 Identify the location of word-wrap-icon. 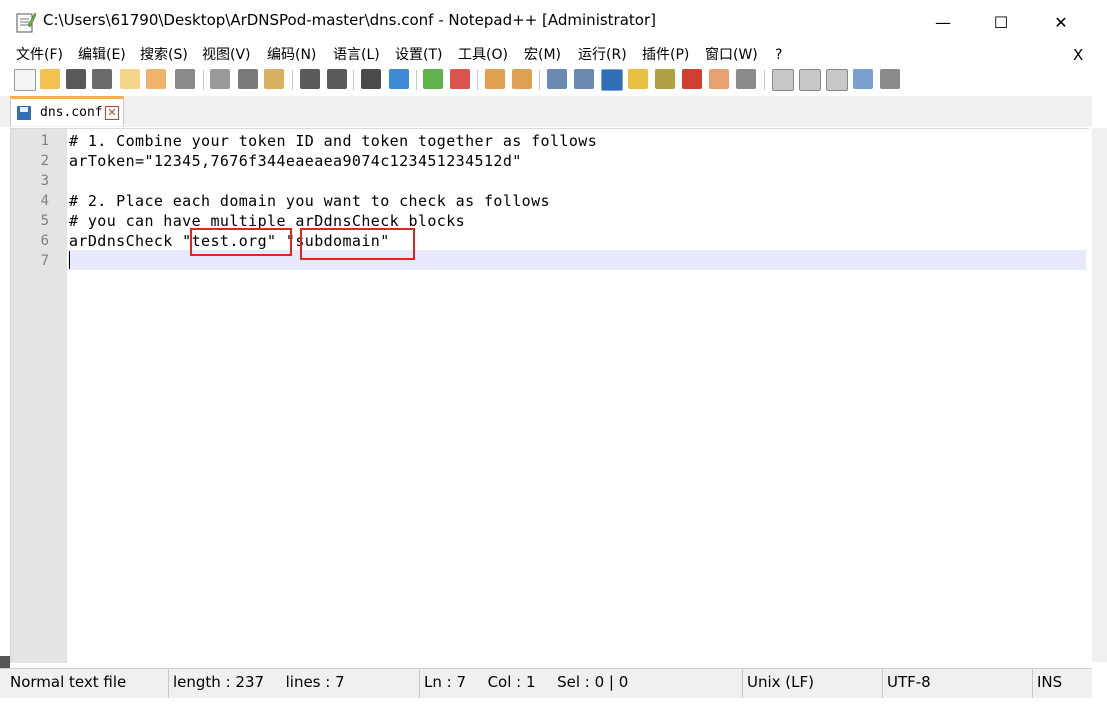
(557, 79).